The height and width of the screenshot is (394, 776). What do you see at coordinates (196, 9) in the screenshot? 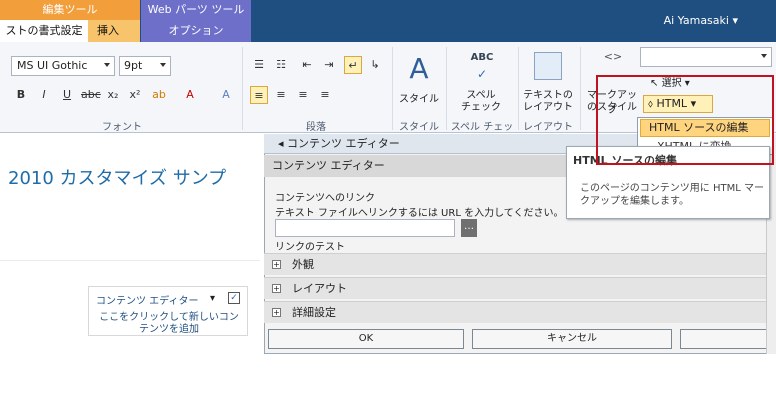
I see `contextual-title-web-parts-tools: Web パーツ ツール` at bounding box center [196, 9].